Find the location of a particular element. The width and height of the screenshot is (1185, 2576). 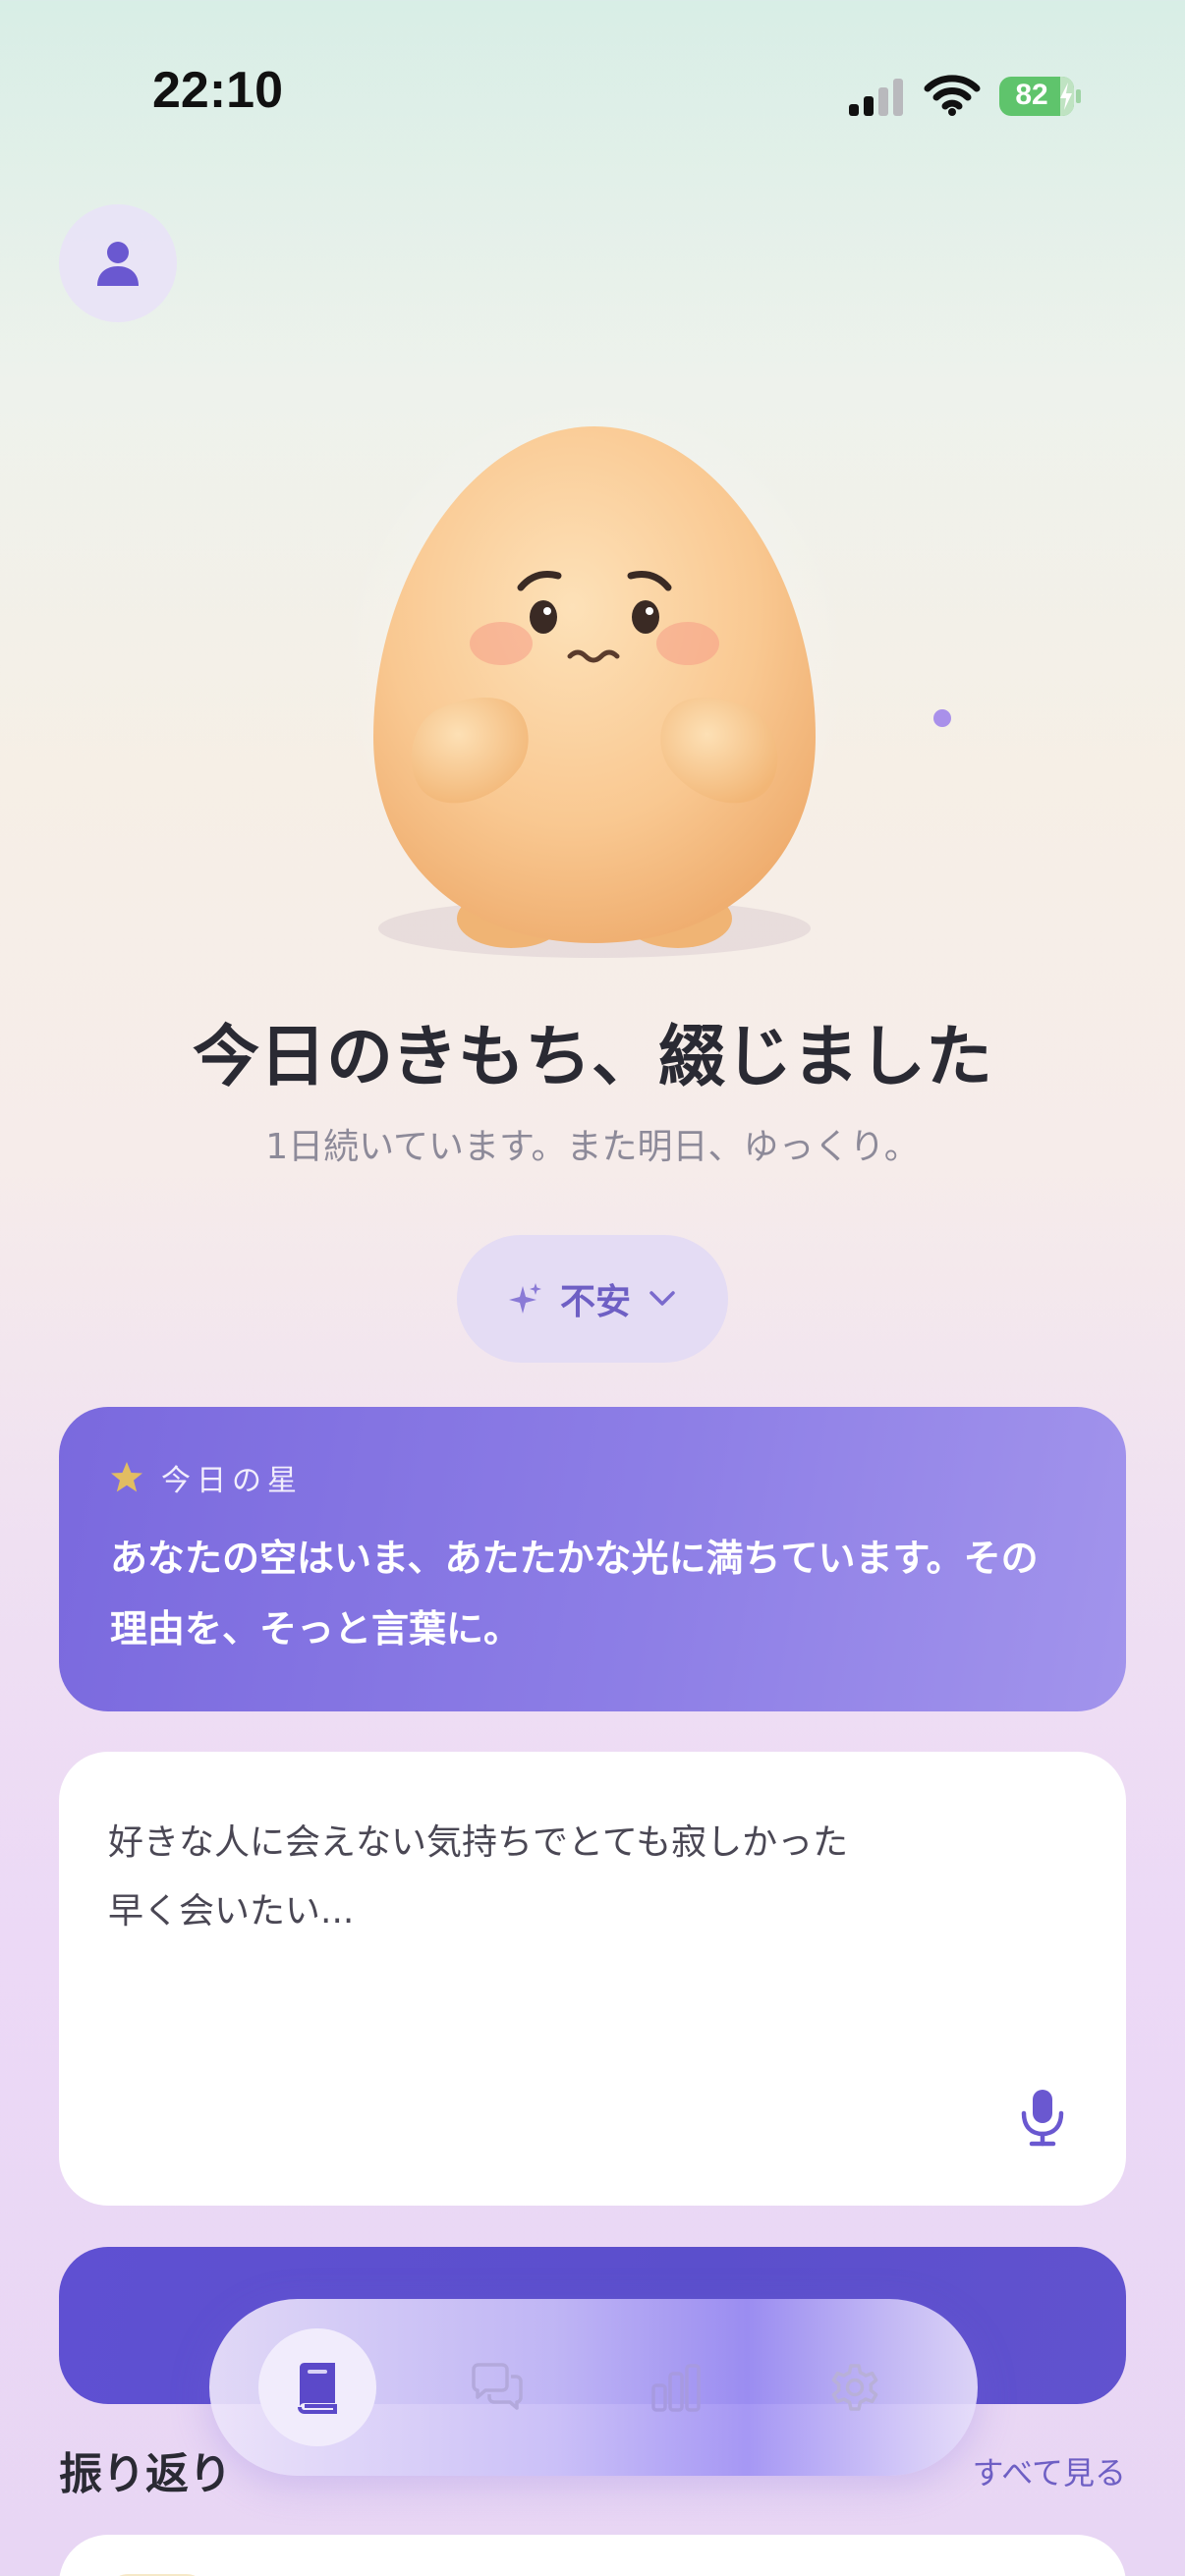

chevron-down-icon is located at coordinates (662, 1298).